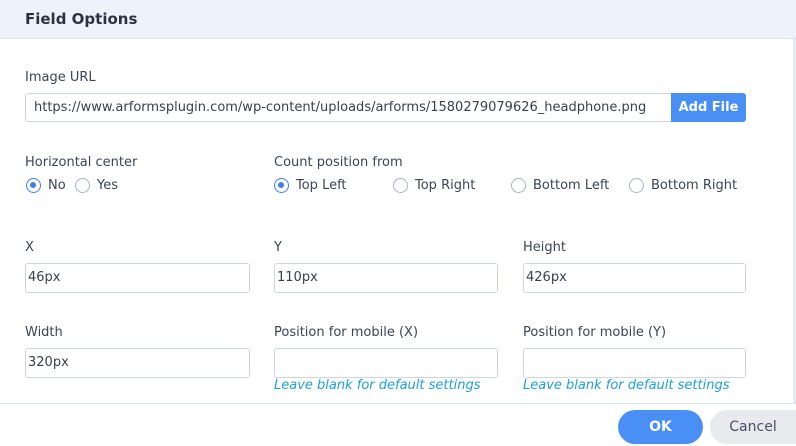 The height and width of the screenshot is (446, 796). What do you see at coordinates (544, 247) in the screenshot?
I see `height-label: Height` at bounding box center [544, 247].